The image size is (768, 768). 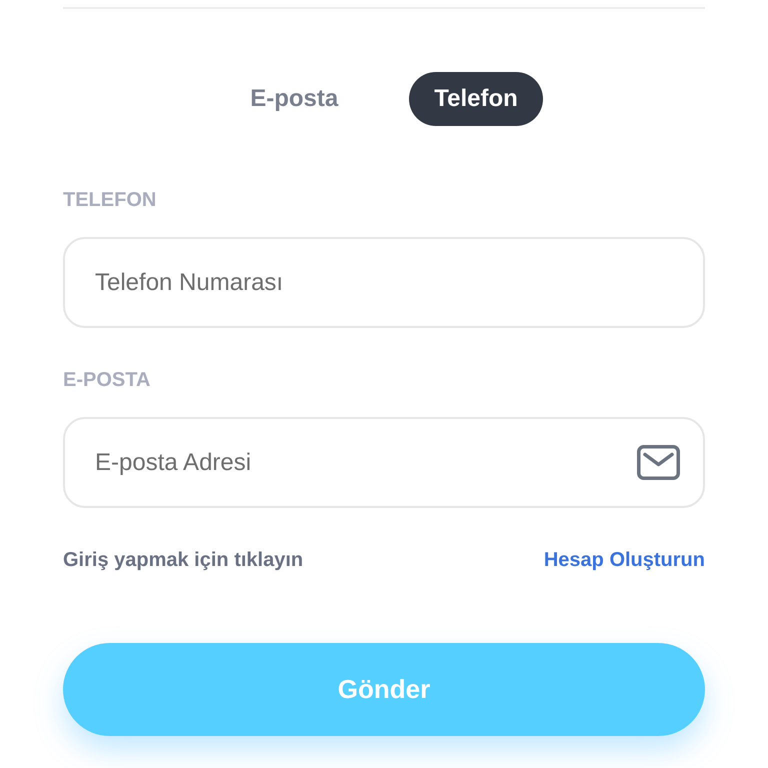 What do you see at coordinates (294, 99) in the screenshot?
I see `tab: E-posta` at bounding box center [294, 99].